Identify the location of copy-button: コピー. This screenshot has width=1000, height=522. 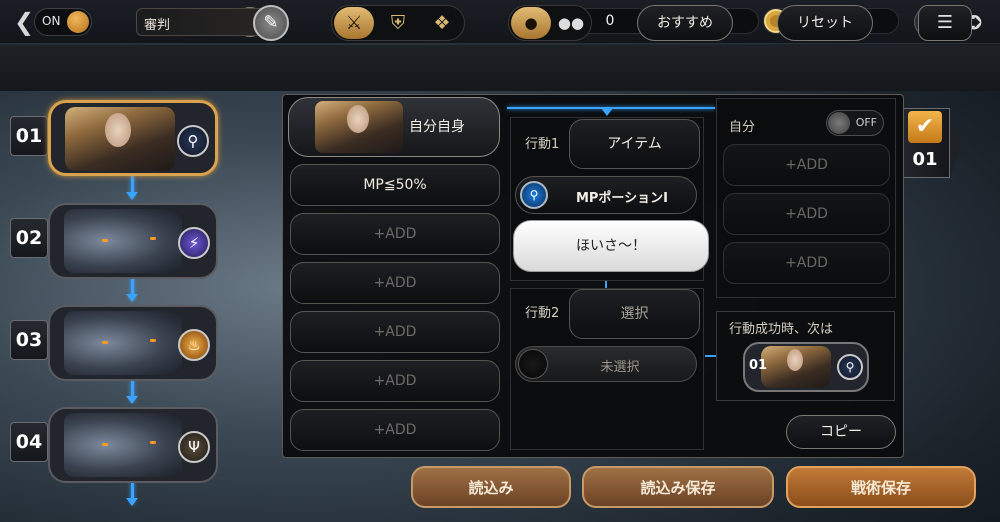
(841, 432).